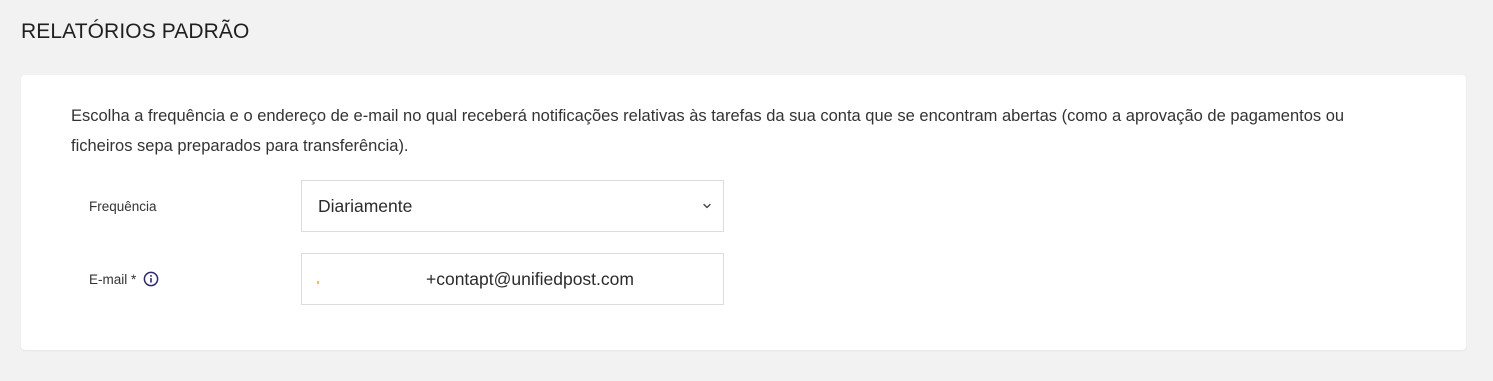 The width and height of the screenshot is (1493, 381). What do you see at coordinates (707, 206) in the screenshot?
I see `chevron-down-icon` at bounding box center [707, 206].